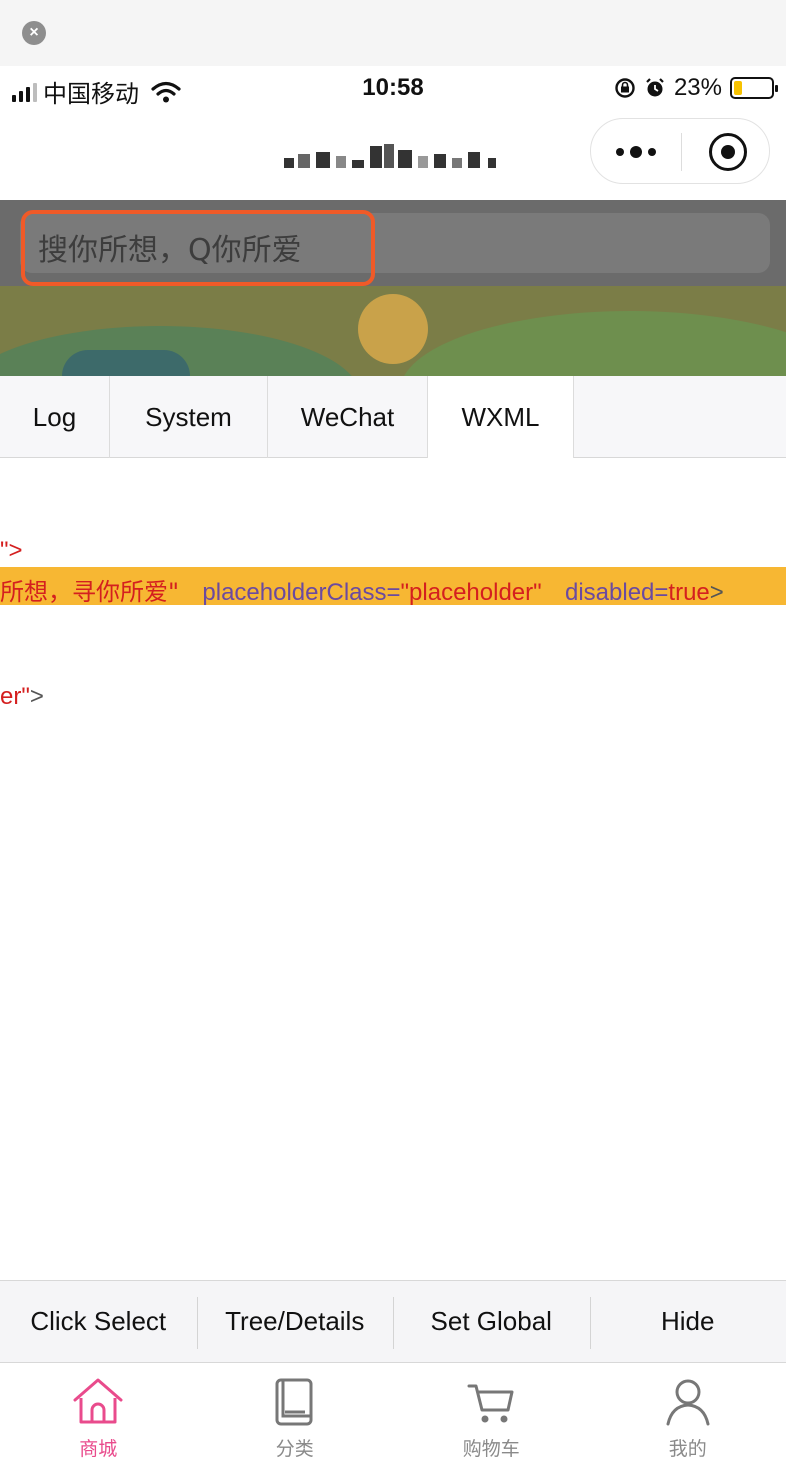 This screenshot has width=786, height=1464. Describe the element at coordinates (689, 592) in the screenshot. I see `code-attr-disabled-value: true` at that location.